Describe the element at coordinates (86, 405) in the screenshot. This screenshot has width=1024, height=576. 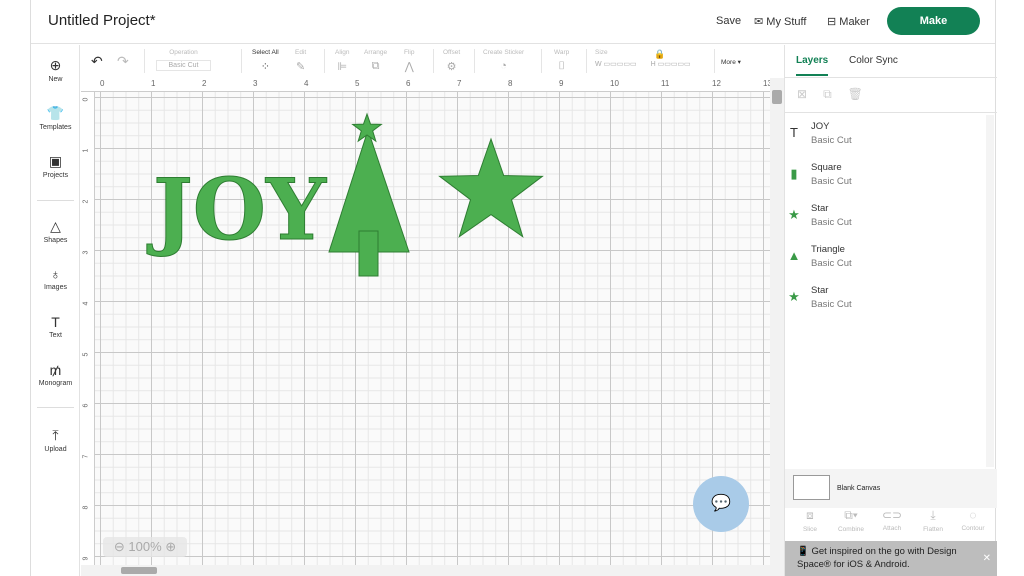
I see `ruler-tick-label: 6` at that location.